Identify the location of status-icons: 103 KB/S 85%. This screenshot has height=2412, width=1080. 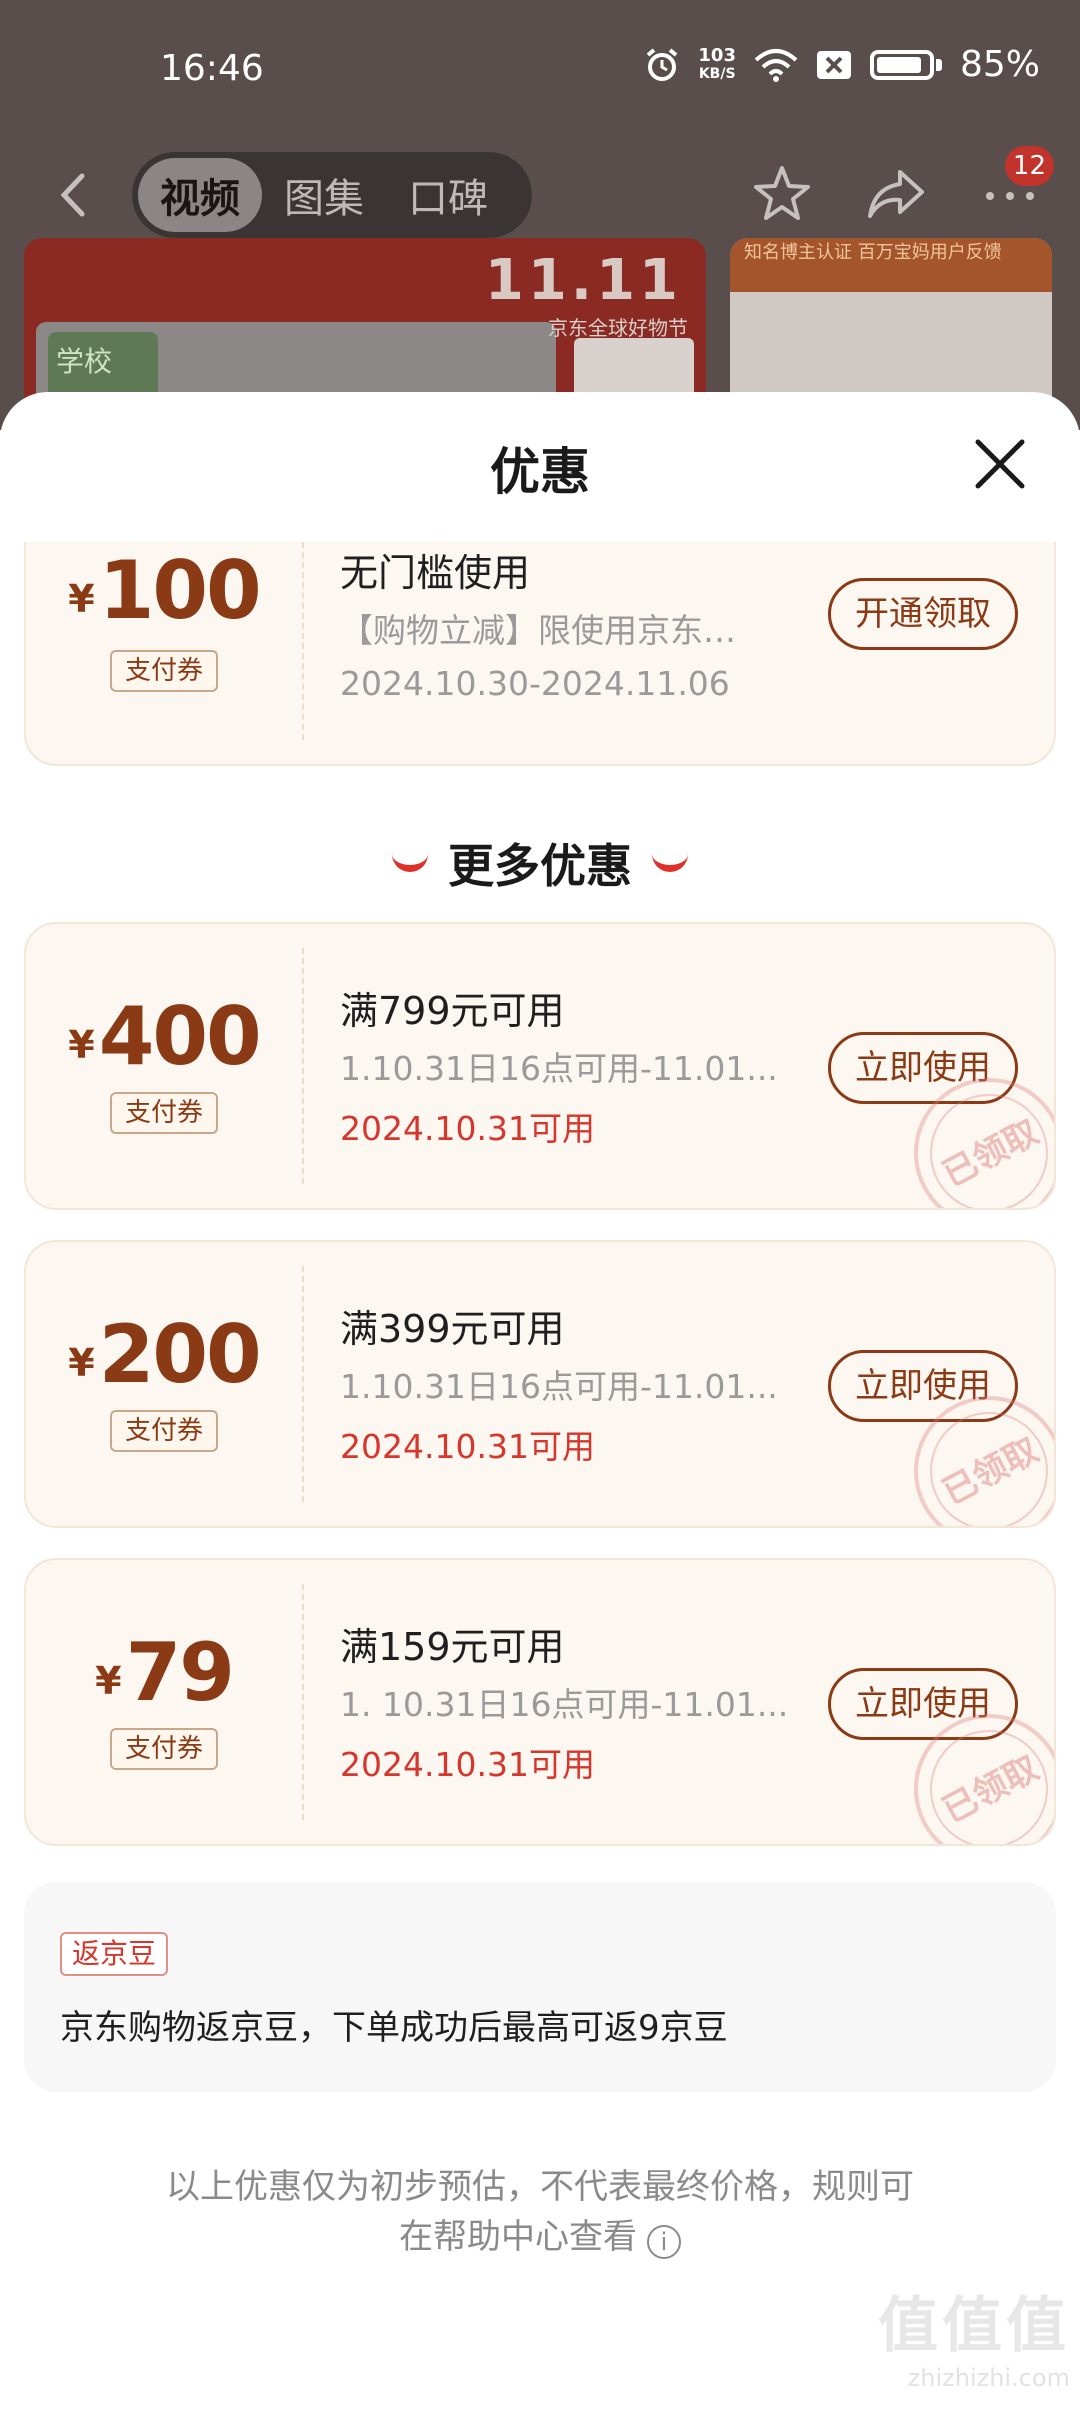
(842, 64).